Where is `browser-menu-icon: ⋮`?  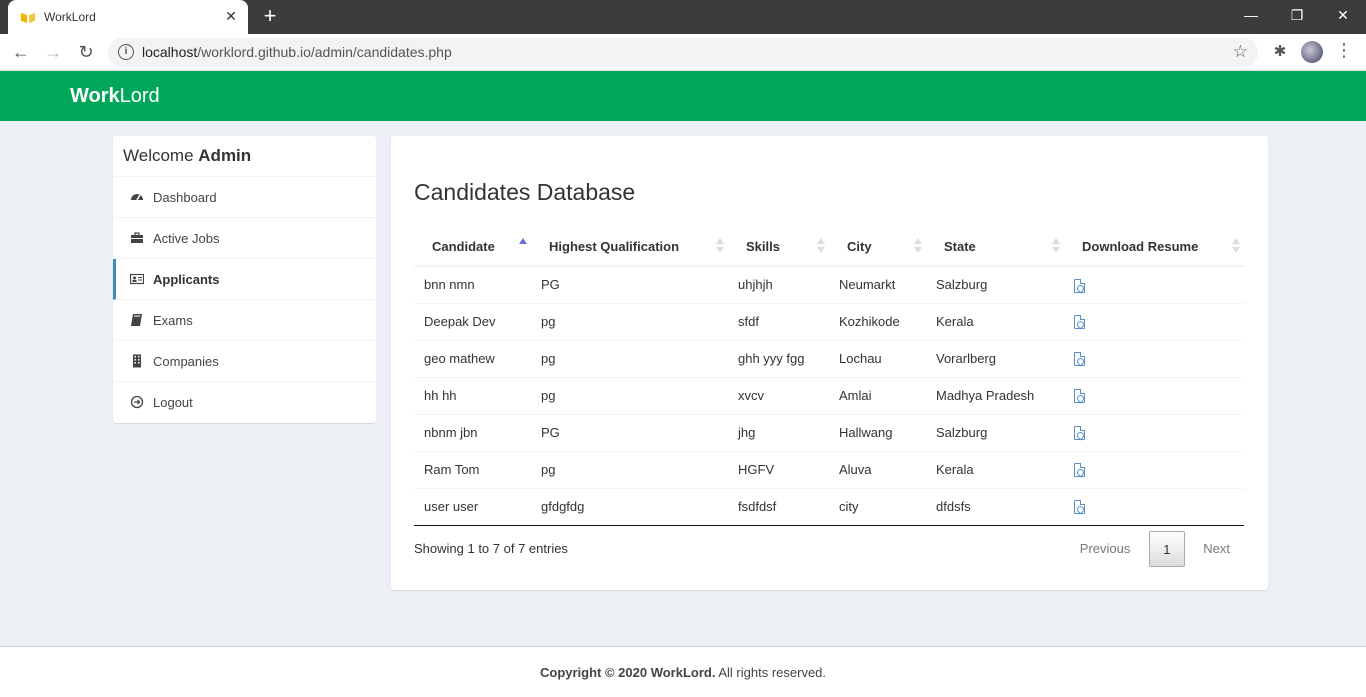 browser-menu-icon: ⋮ is located at coordinates (1344, 50).